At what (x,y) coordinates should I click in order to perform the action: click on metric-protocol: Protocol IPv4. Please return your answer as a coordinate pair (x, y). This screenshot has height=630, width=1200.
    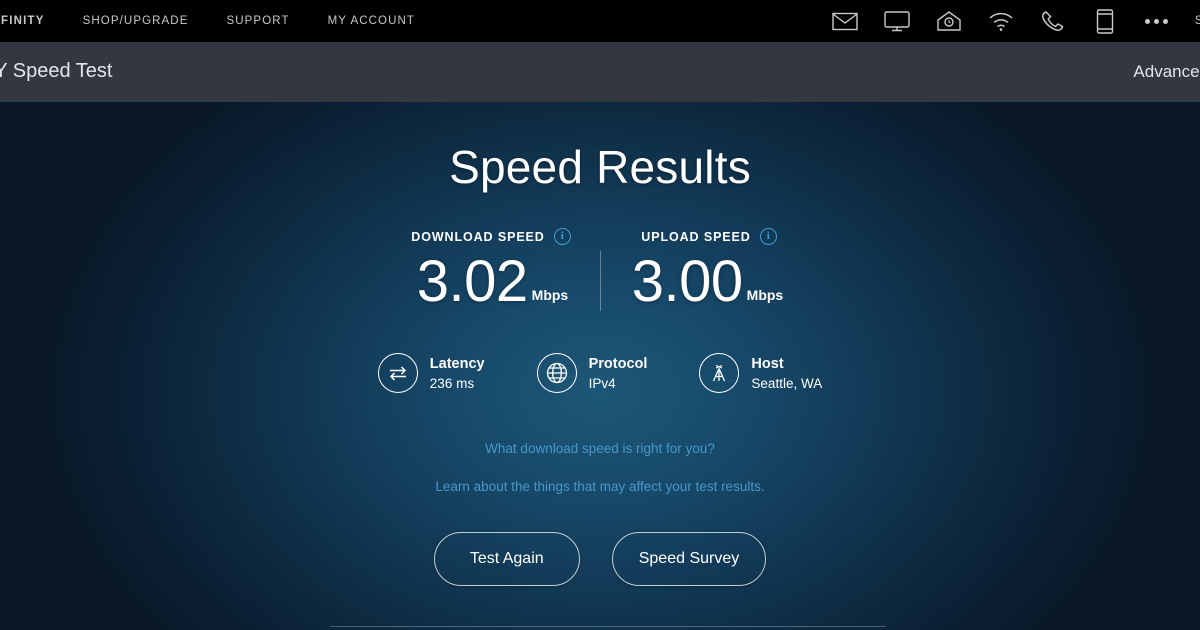
    Looking at the image, I should click on (592, 373).